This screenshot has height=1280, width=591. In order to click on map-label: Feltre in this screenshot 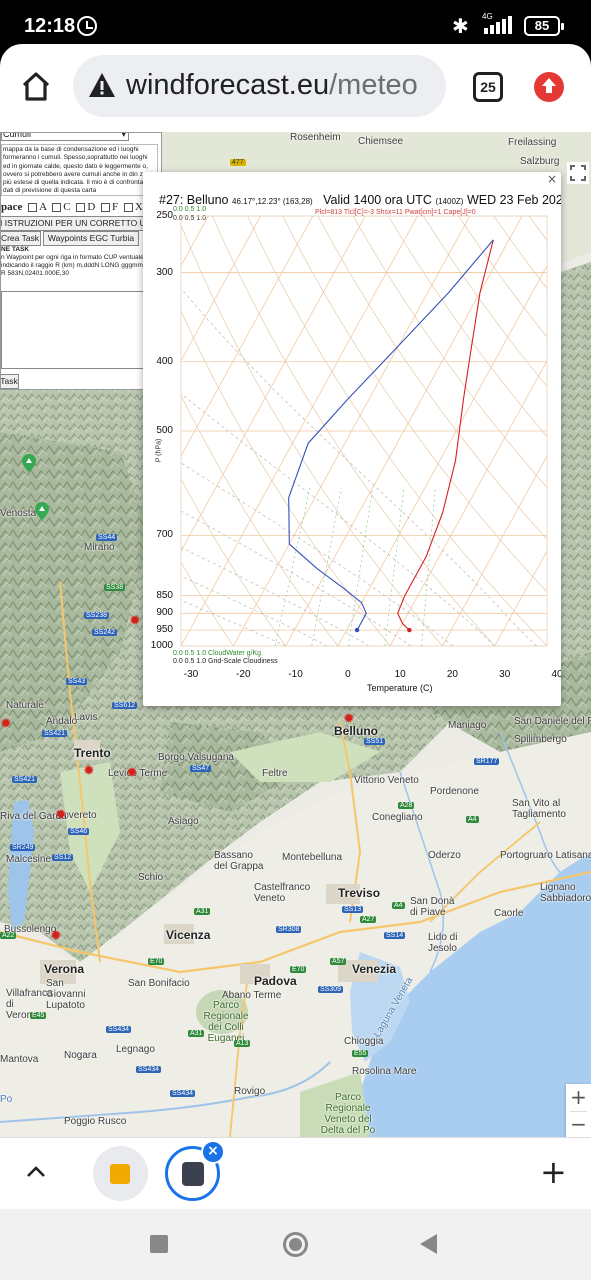, I will do `click(275, 773)`.